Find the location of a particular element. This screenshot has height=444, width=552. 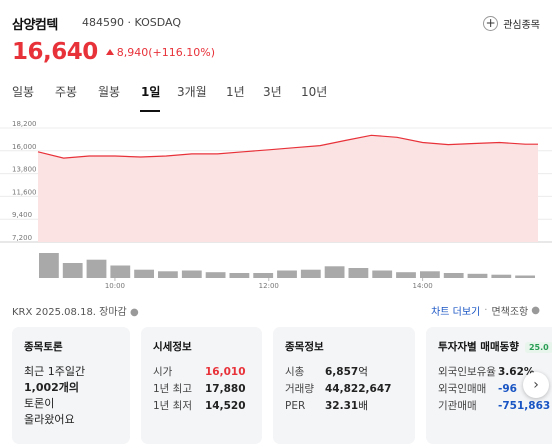

per-label: PER is located at coordinates (295, 406).